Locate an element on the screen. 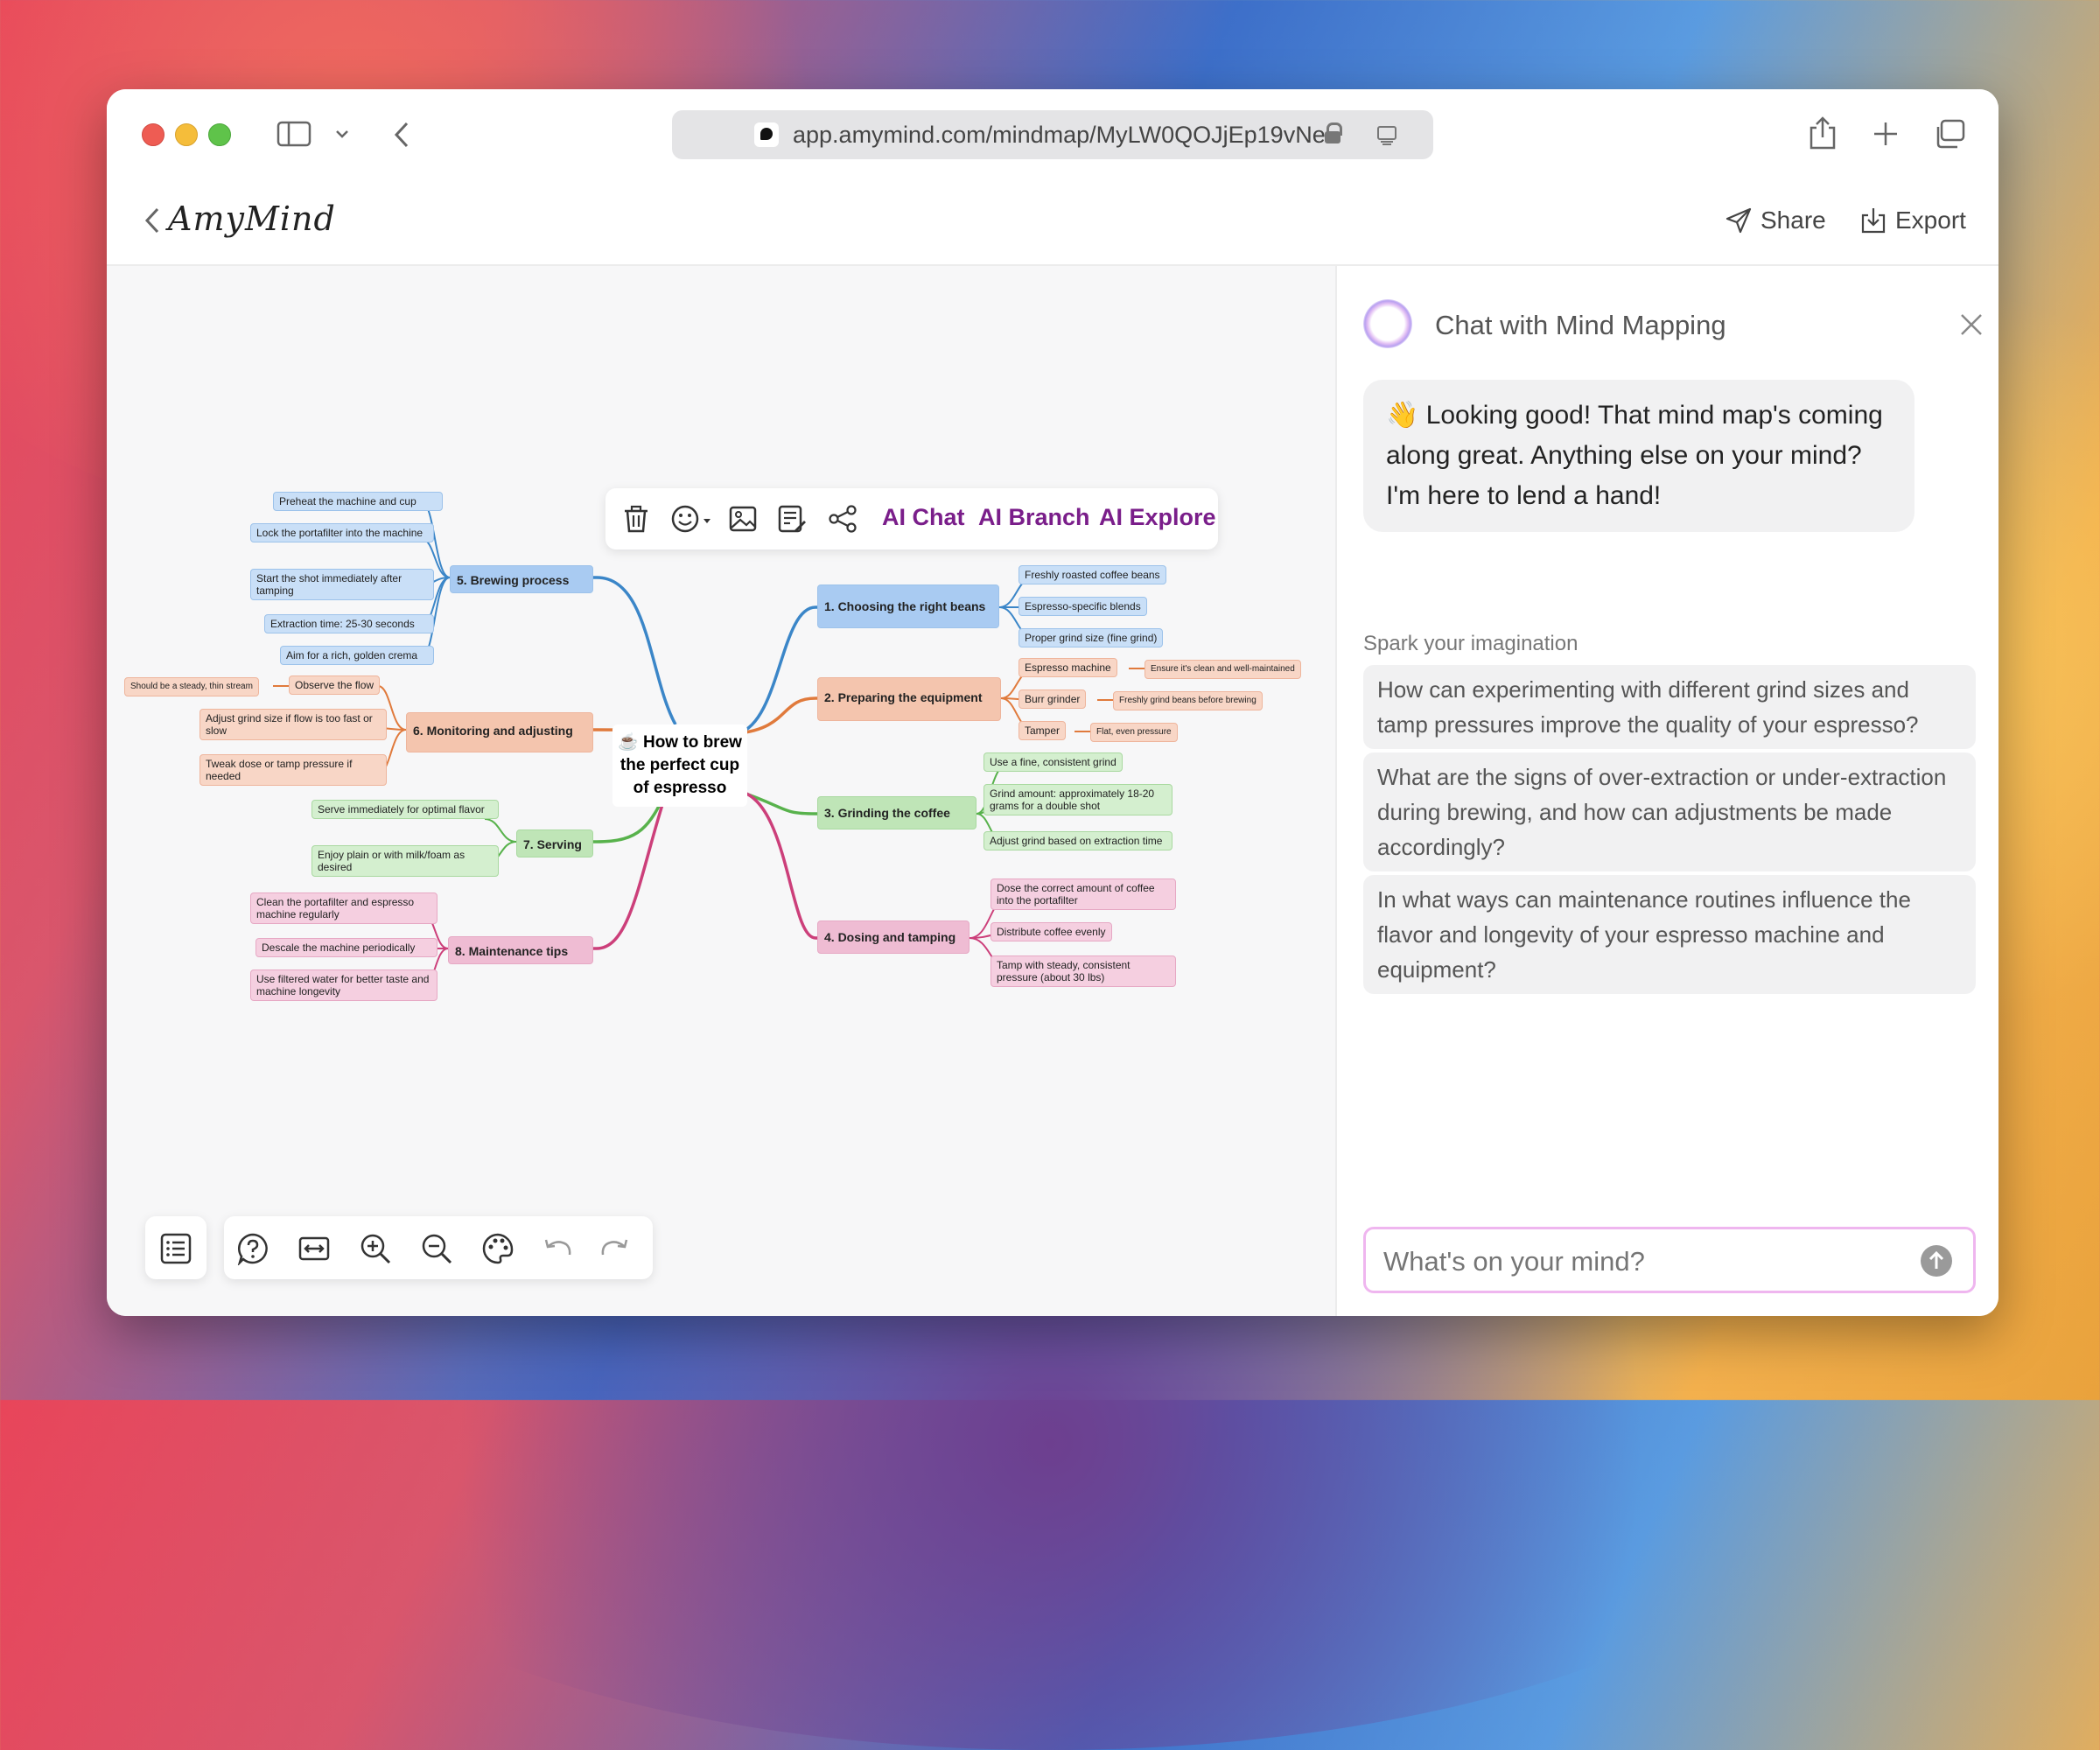  branch-3-child-1: Use a fine, consistent grind is located at coordinates (1053, 762).